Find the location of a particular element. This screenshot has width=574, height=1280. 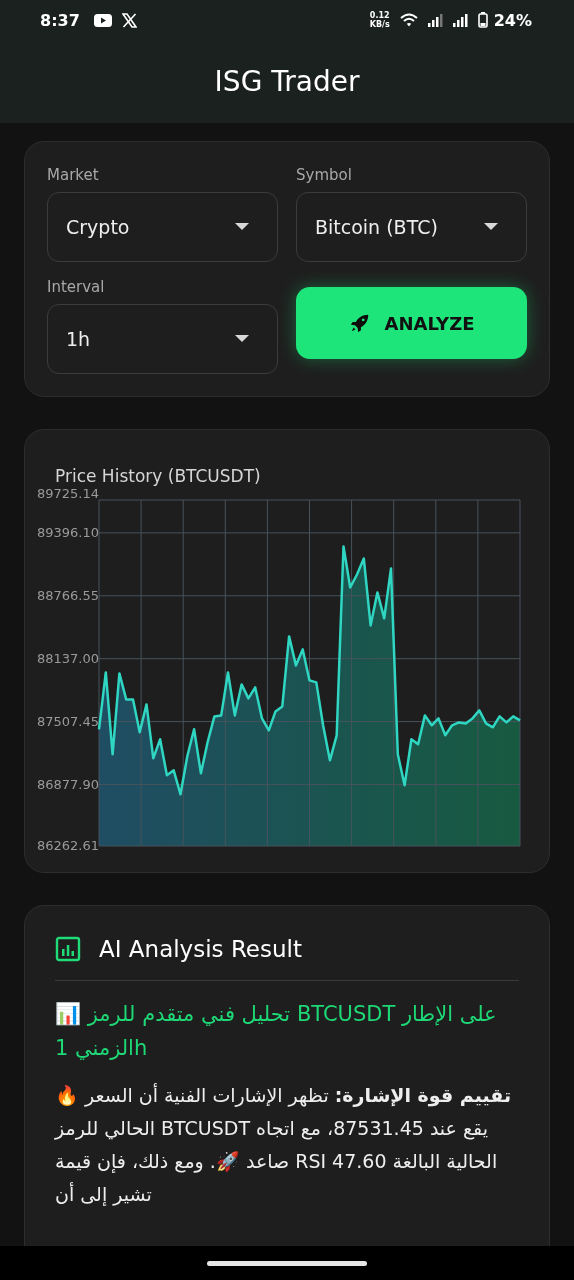

dropdown: 1h is located at coordinates (162, 339).